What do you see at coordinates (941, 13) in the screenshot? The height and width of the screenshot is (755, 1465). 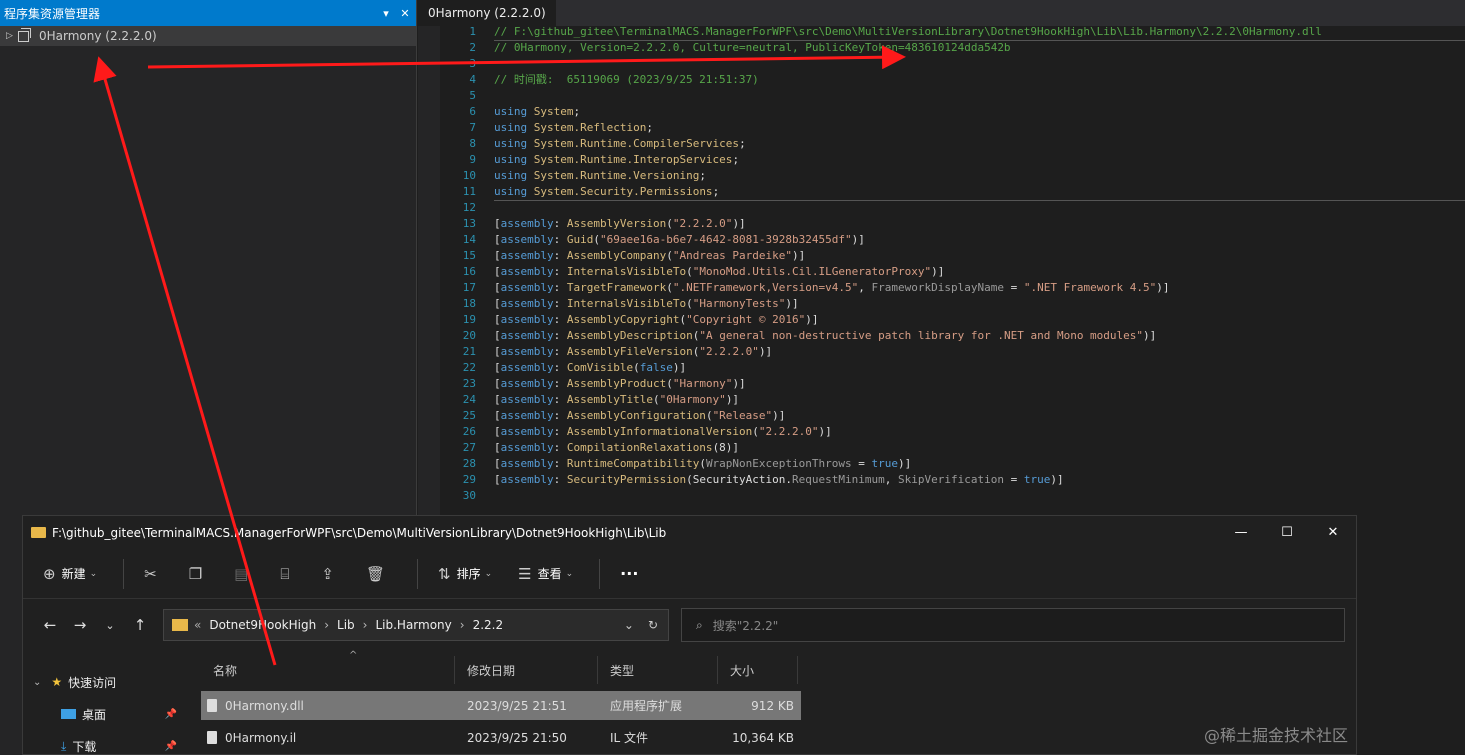 I see `editor-tab-bar: 0Harmony (2.2.2.0)` at bounding box center [941, 13].